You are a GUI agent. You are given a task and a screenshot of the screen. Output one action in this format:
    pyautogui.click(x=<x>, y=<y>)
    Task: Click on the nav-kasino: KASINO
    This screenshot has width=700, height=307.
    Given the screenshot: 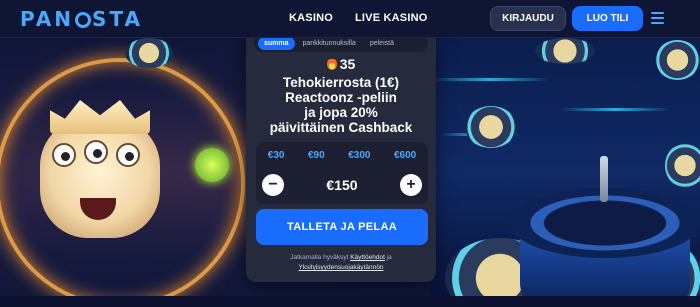 What is the action you would take?
    pyautogui.click(x=311, y=18)
    